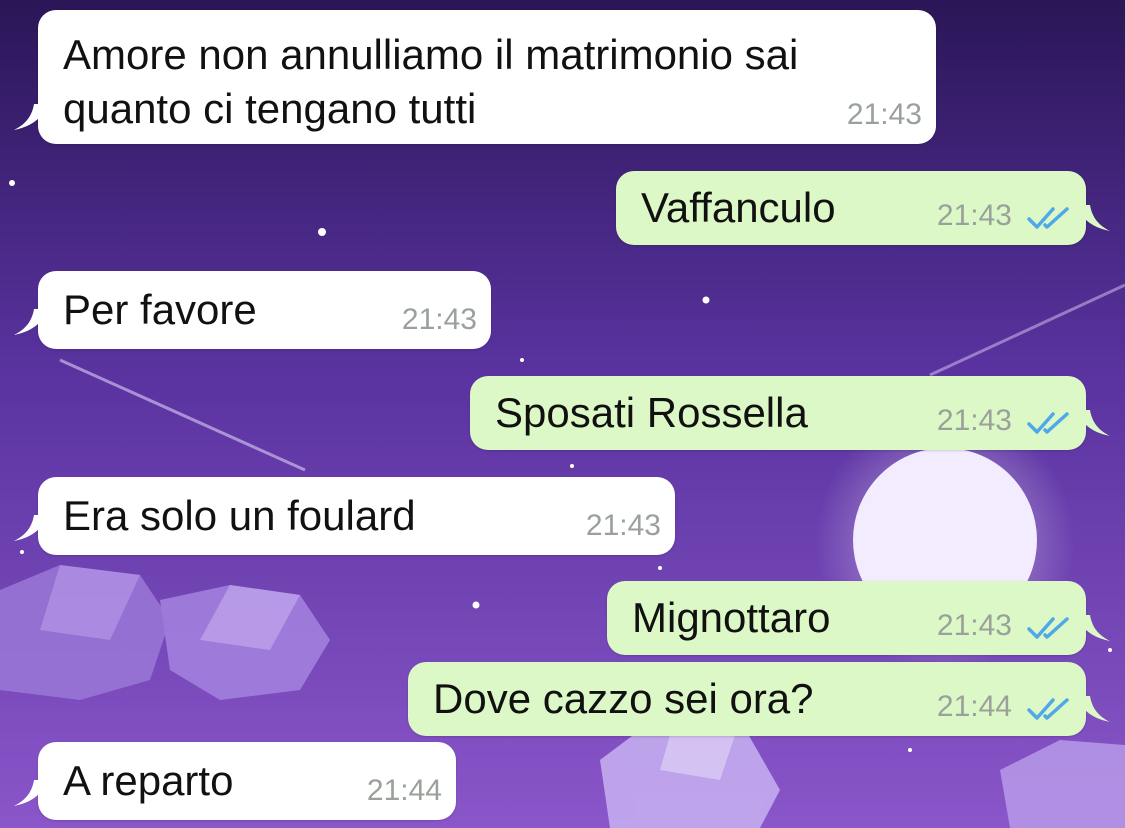 This screenshot has width=1125, height=828. I want to click on message-text: Era solo un foulard, so click(239, 515).